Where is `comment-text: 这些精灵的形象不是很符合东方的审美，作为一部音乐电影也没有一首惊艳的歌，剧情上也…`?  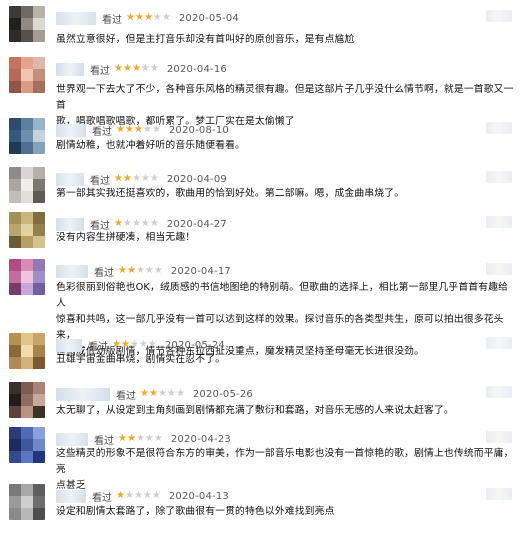 comment-text: 这些精灵的形象不是很符合东方的审美，作为一部音乐电影也没有一首惊艳的歌，剧情上也… is located at coordinates (285, 469).